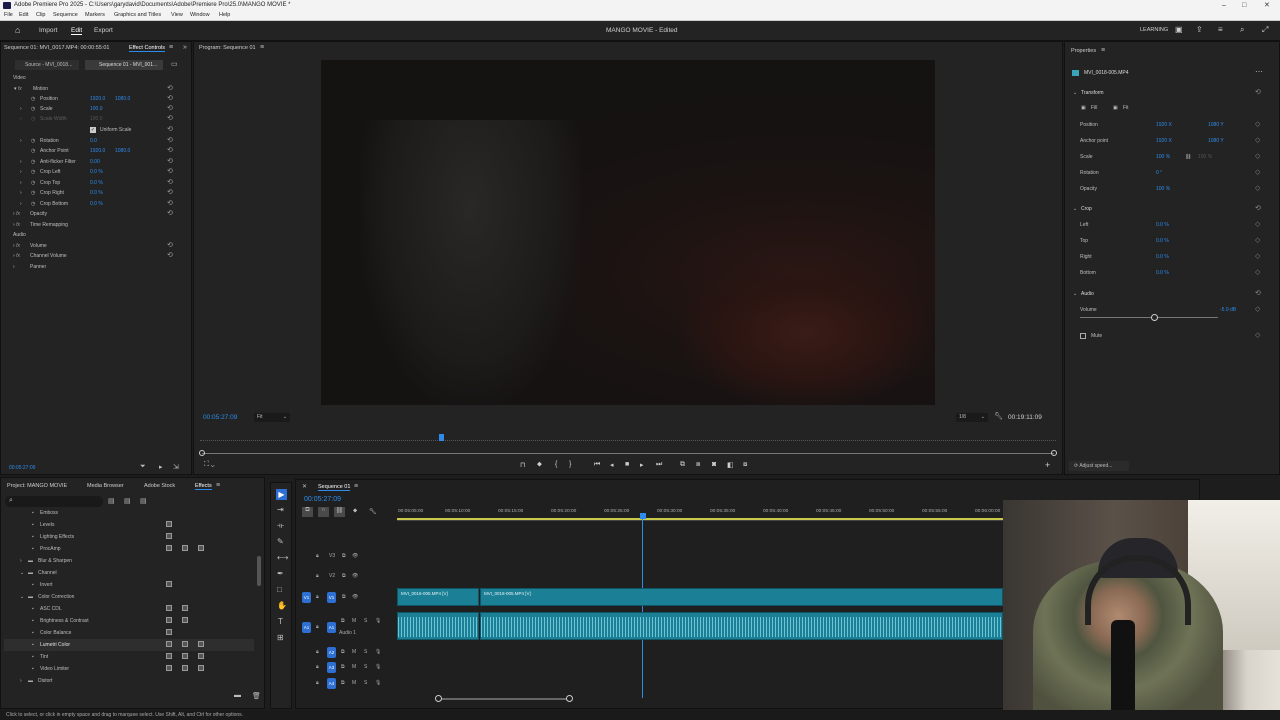 The width and height of the screenshot is (1280, 720). I want to click on effect-item: ▪ Invert, so click(129, 585).